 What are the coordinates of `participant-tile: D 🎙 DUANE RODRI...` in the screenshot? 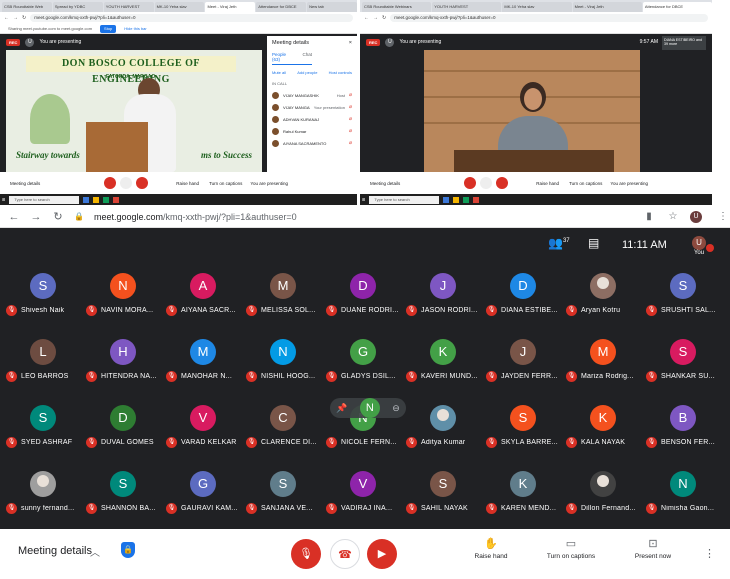 It's located at (364, 291).